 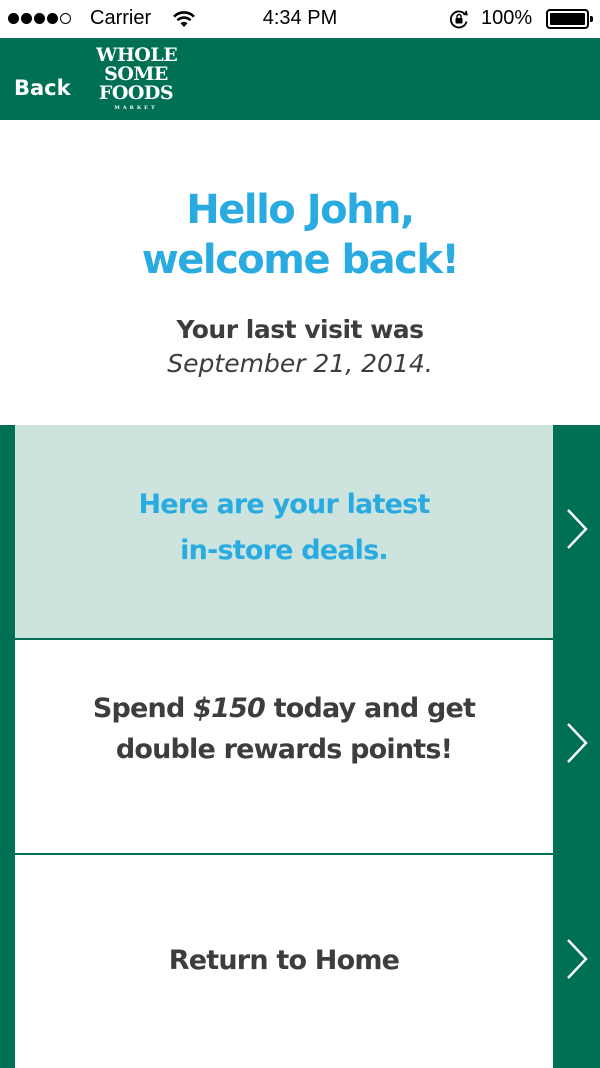 What do you see at coordinates (459, 22) in the screenshot?
I see `rotation-lock-icon` at bounding box center [459, 22].